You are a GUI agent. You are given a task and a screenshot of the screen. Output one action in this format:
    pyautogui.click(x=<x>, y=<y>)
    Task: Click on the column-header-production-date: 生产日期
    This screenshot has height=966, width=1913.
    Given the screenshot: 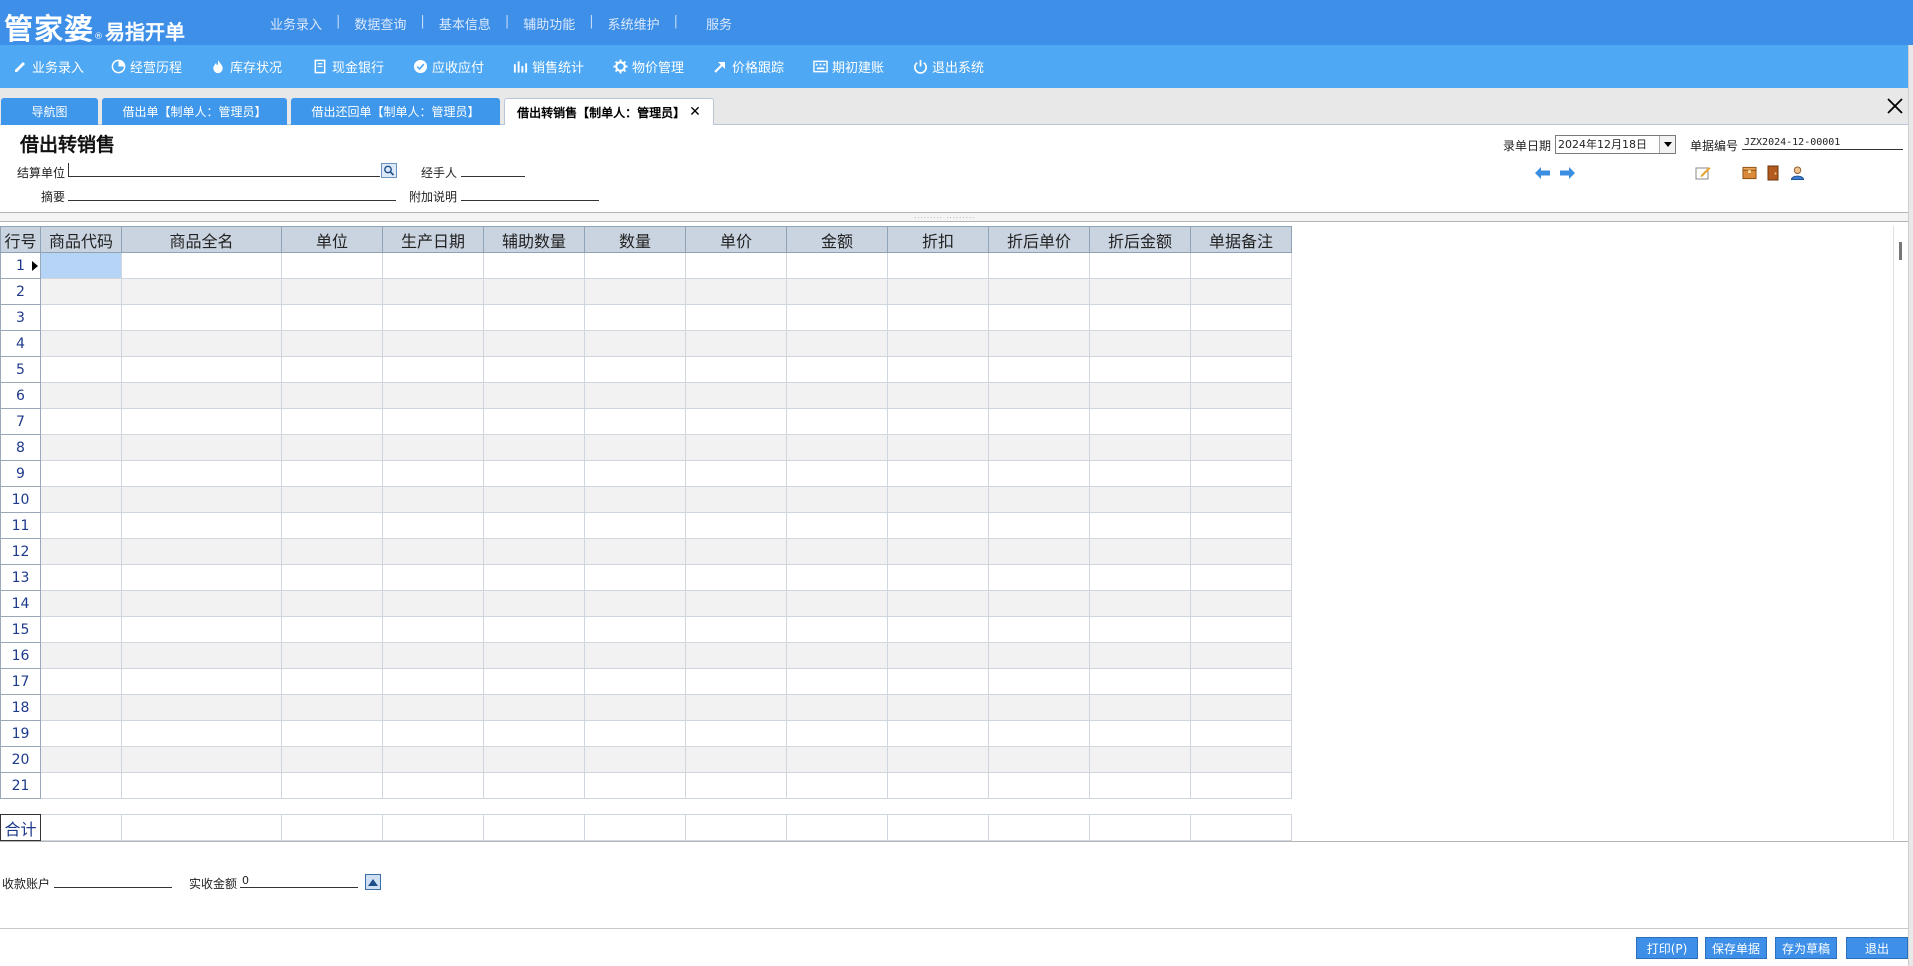 What is the action you would take?
    pyautogui.click(x=433, y=239)
    